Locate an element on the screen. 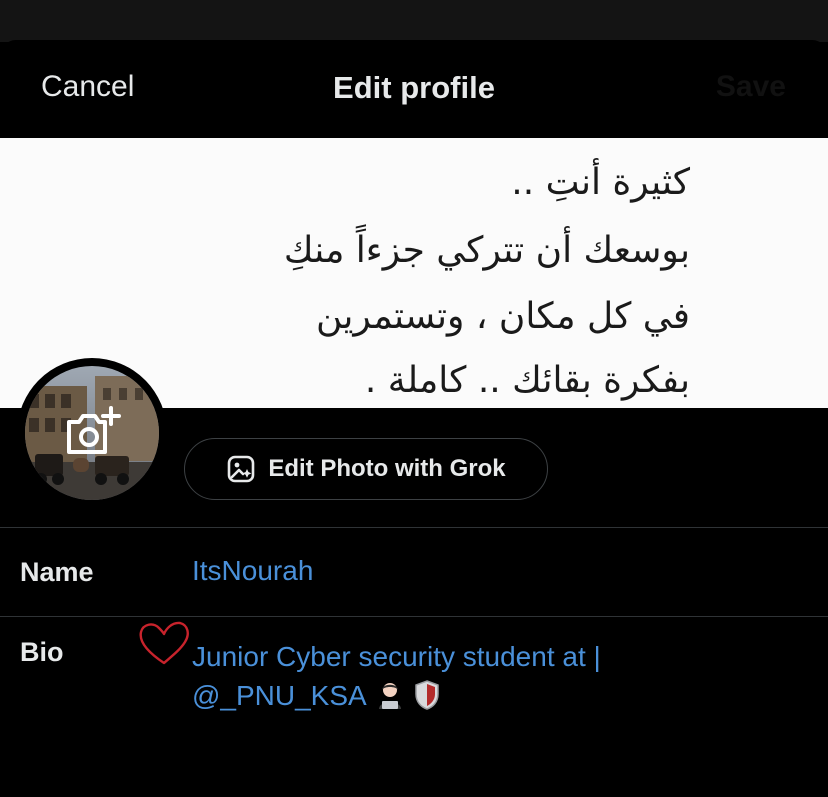  woman-technologist-emoji-icon is located at coordinates (389, 696).